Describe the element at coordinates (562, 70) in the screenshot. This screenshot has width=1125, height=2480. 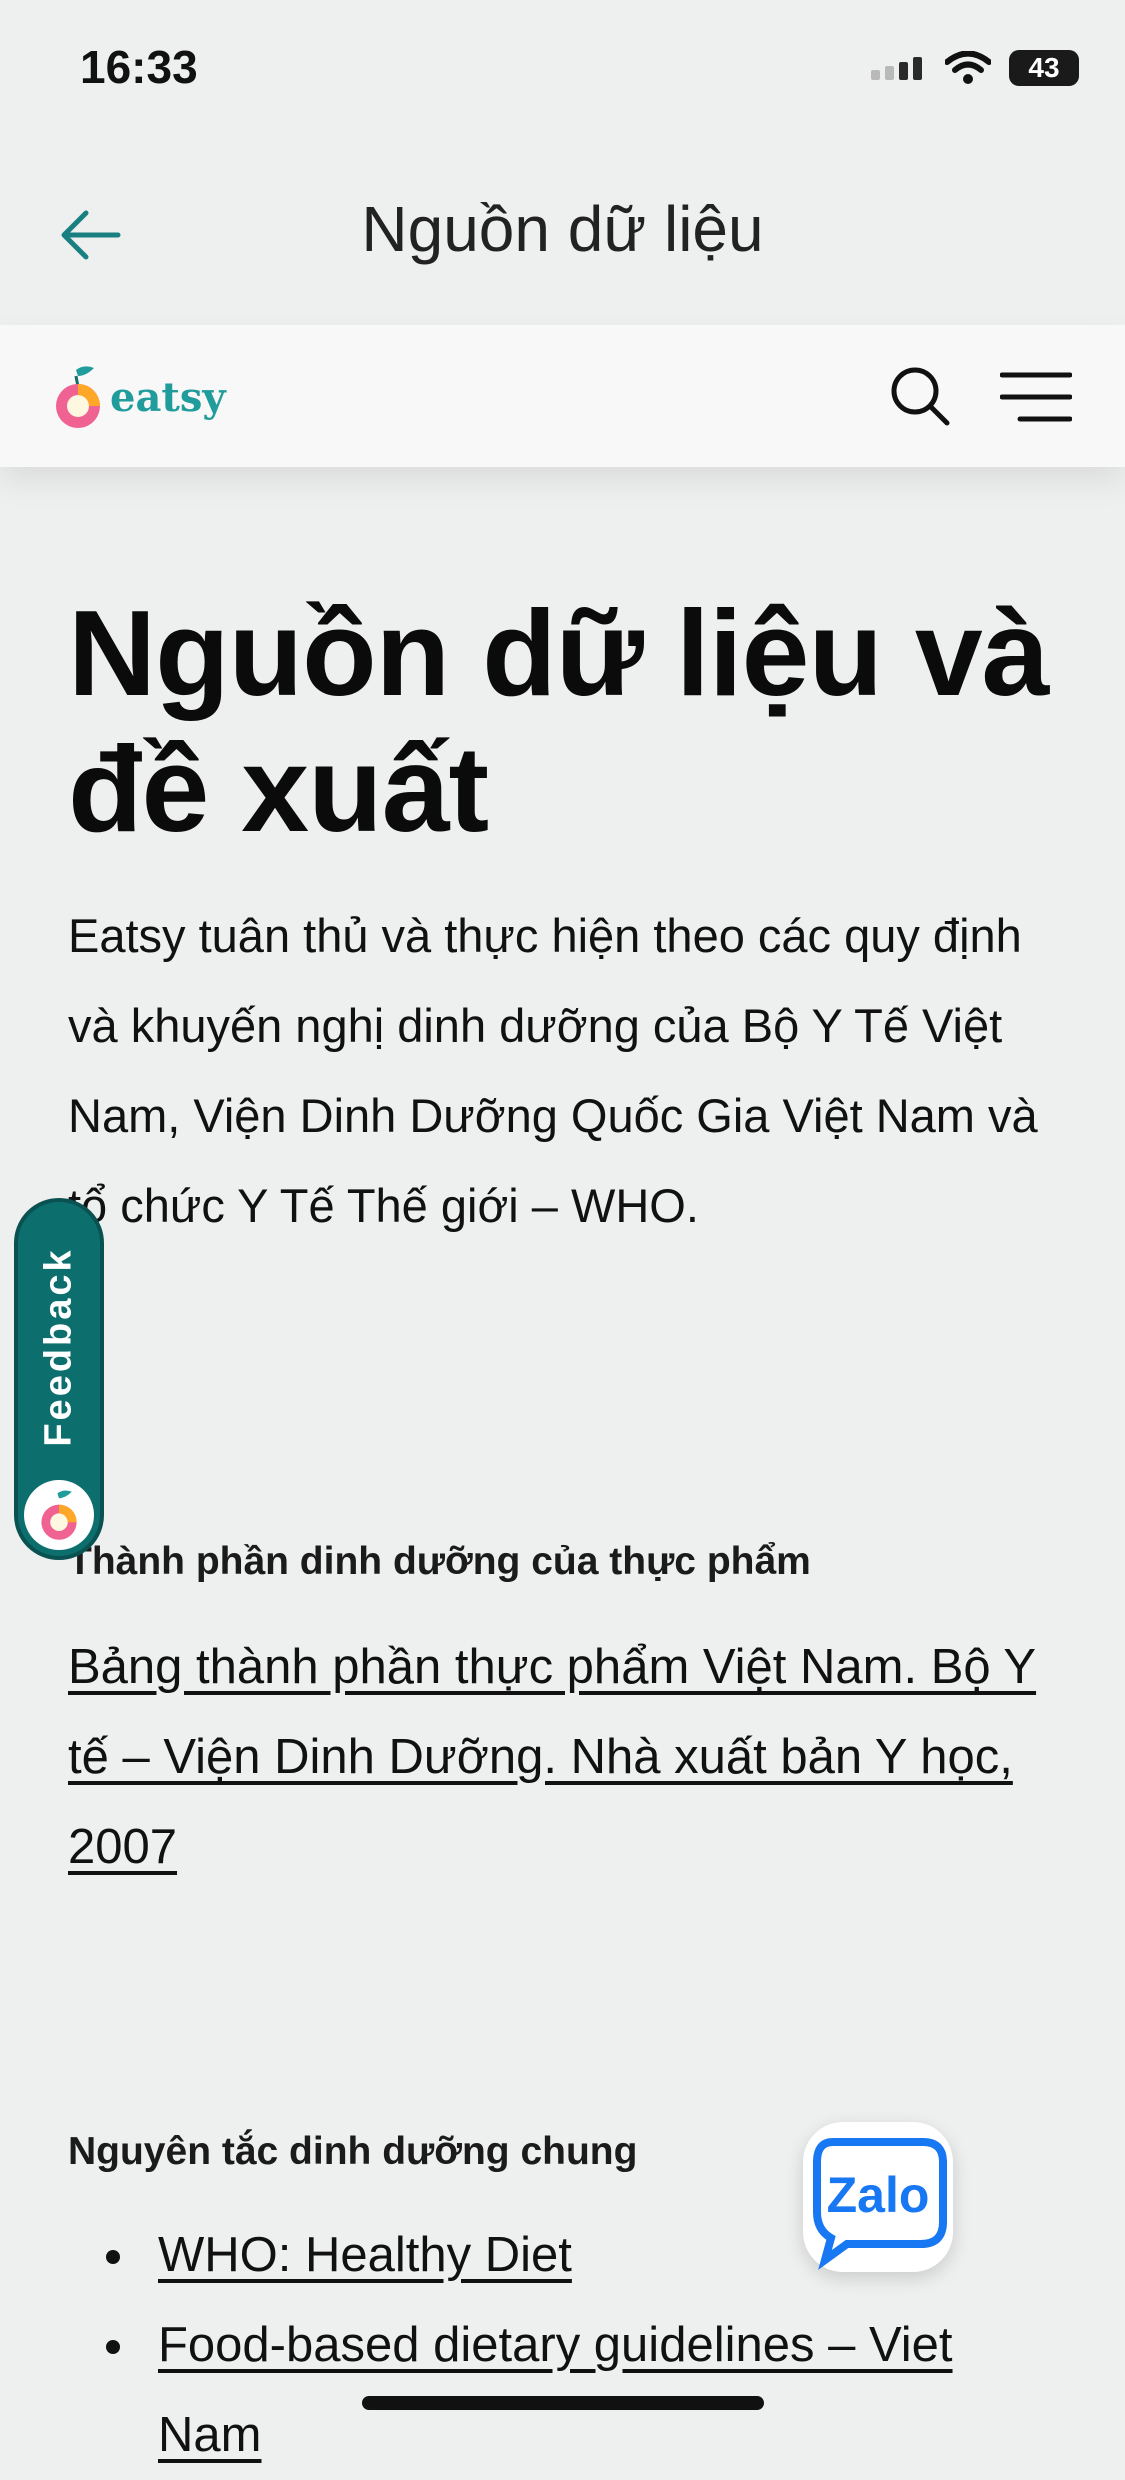
I see `status-bar: 16:33 43` at that location.